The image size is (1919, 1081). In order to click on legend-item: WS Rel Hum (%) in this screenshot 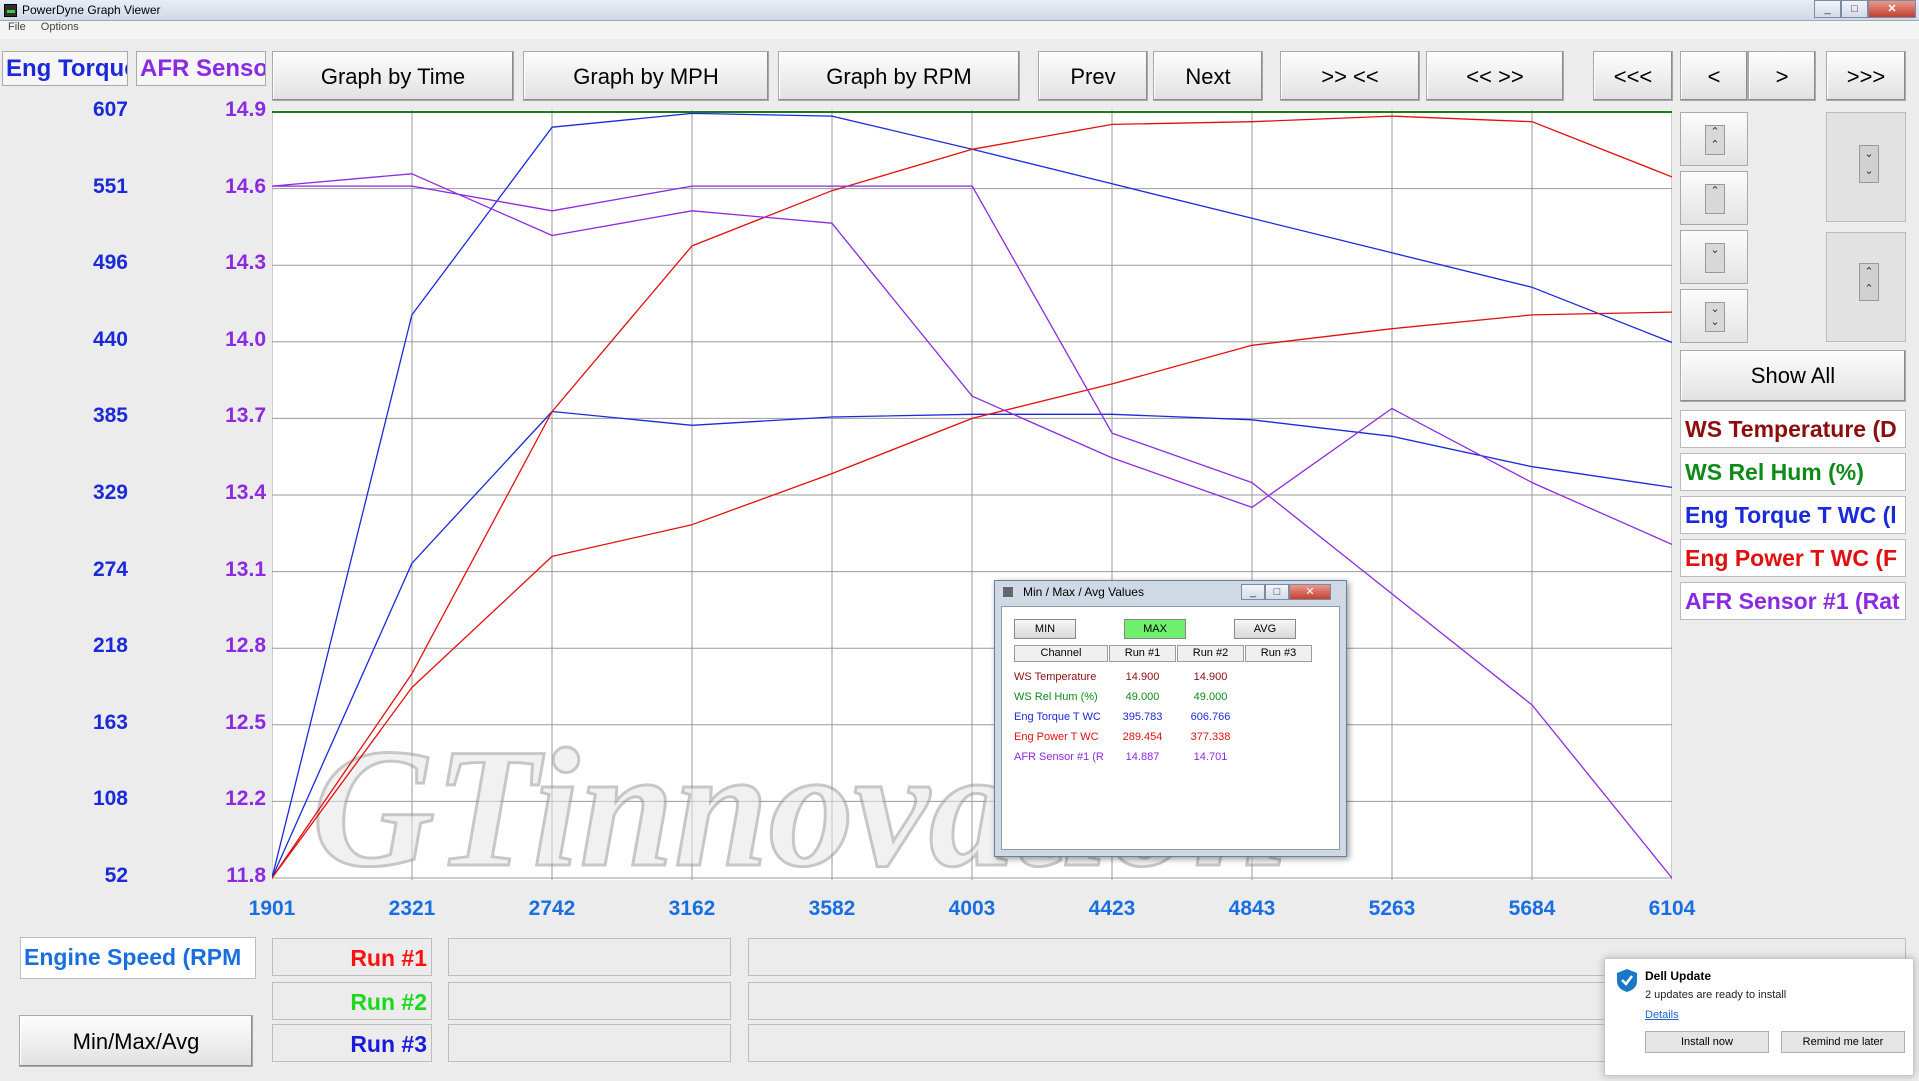, I will do `click(1793, 472)`.